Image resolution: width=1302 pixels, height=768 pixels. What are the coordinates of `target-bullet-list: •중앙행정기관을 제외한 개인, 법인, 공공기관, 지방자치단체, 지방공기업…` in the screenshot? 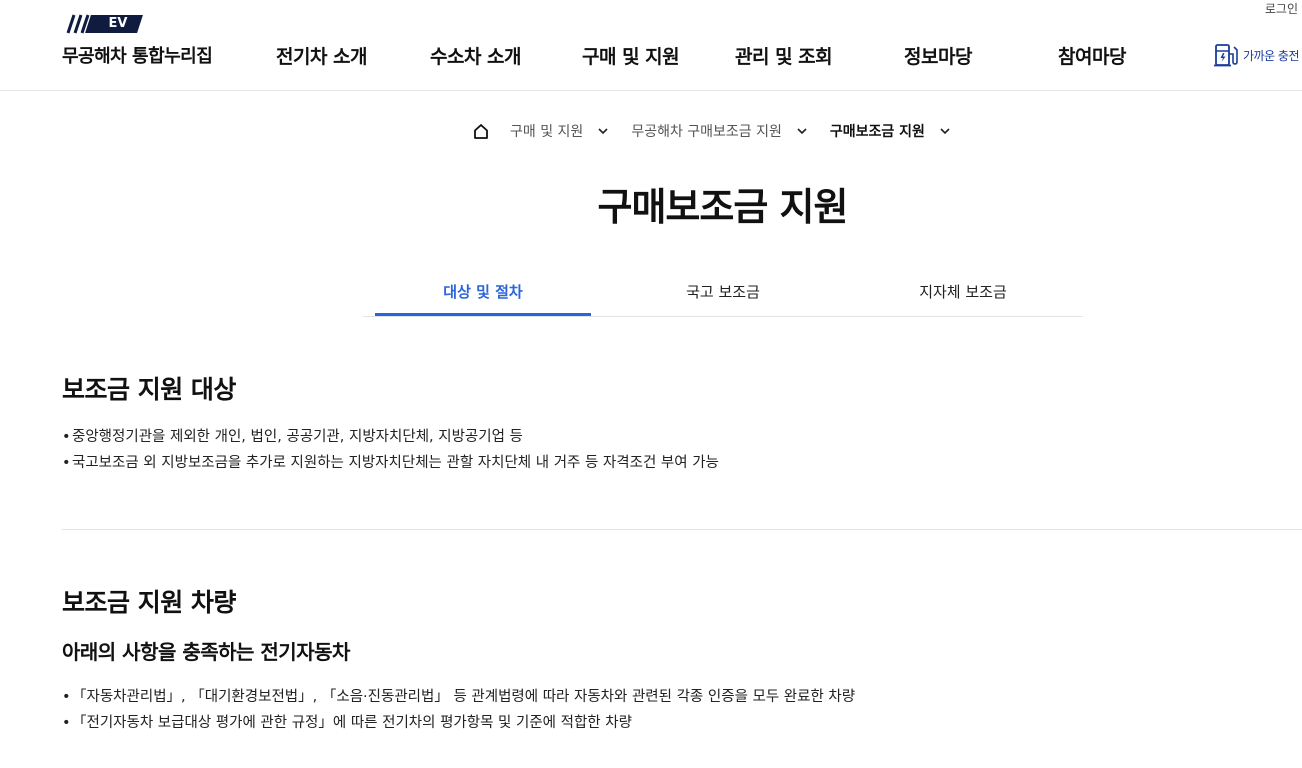 It's located at (390, 450).